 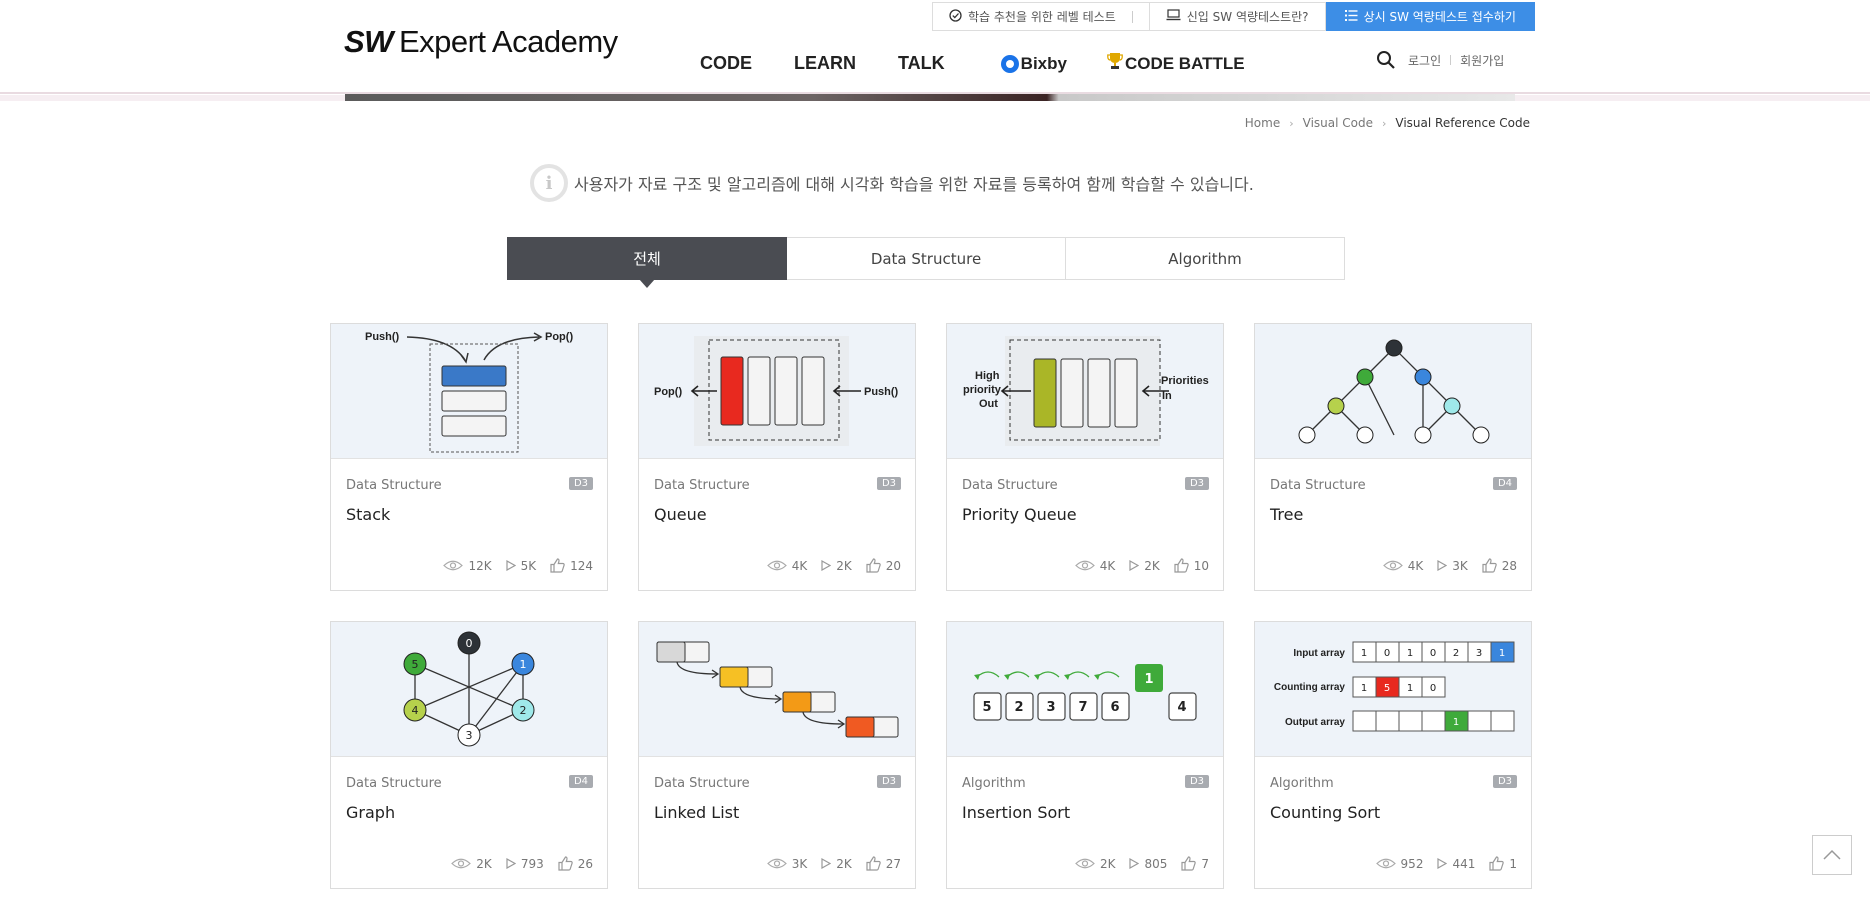 What do you see at coordinates (559, 337) in the screenshot?
I see `svg-text: Pop()` at bounding box center [559, 337].